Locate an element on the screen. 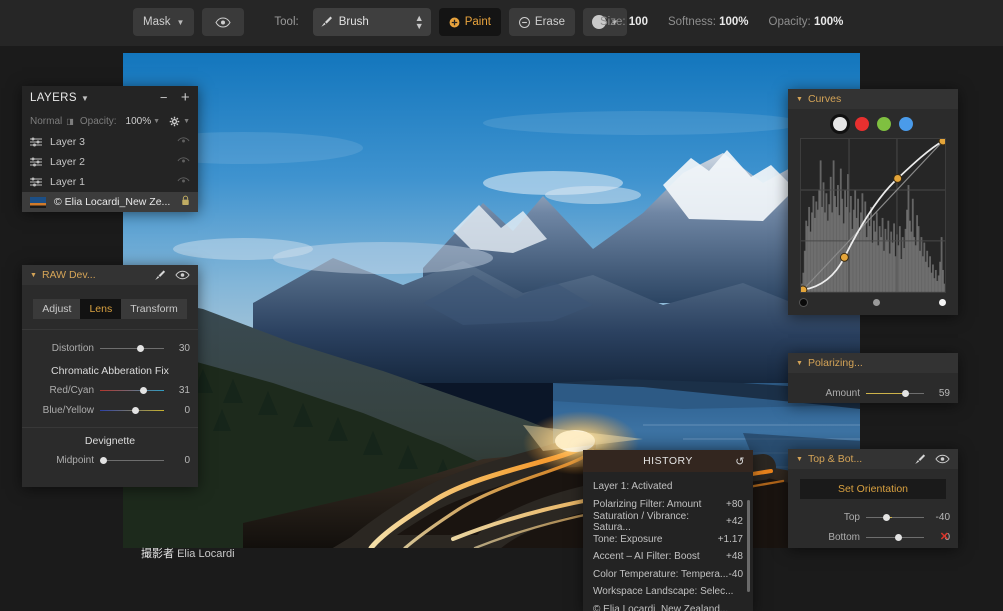 This screenshot has height=611, width=1003. history-row: Layer 1: Activated is located at coordinates (668, 487).